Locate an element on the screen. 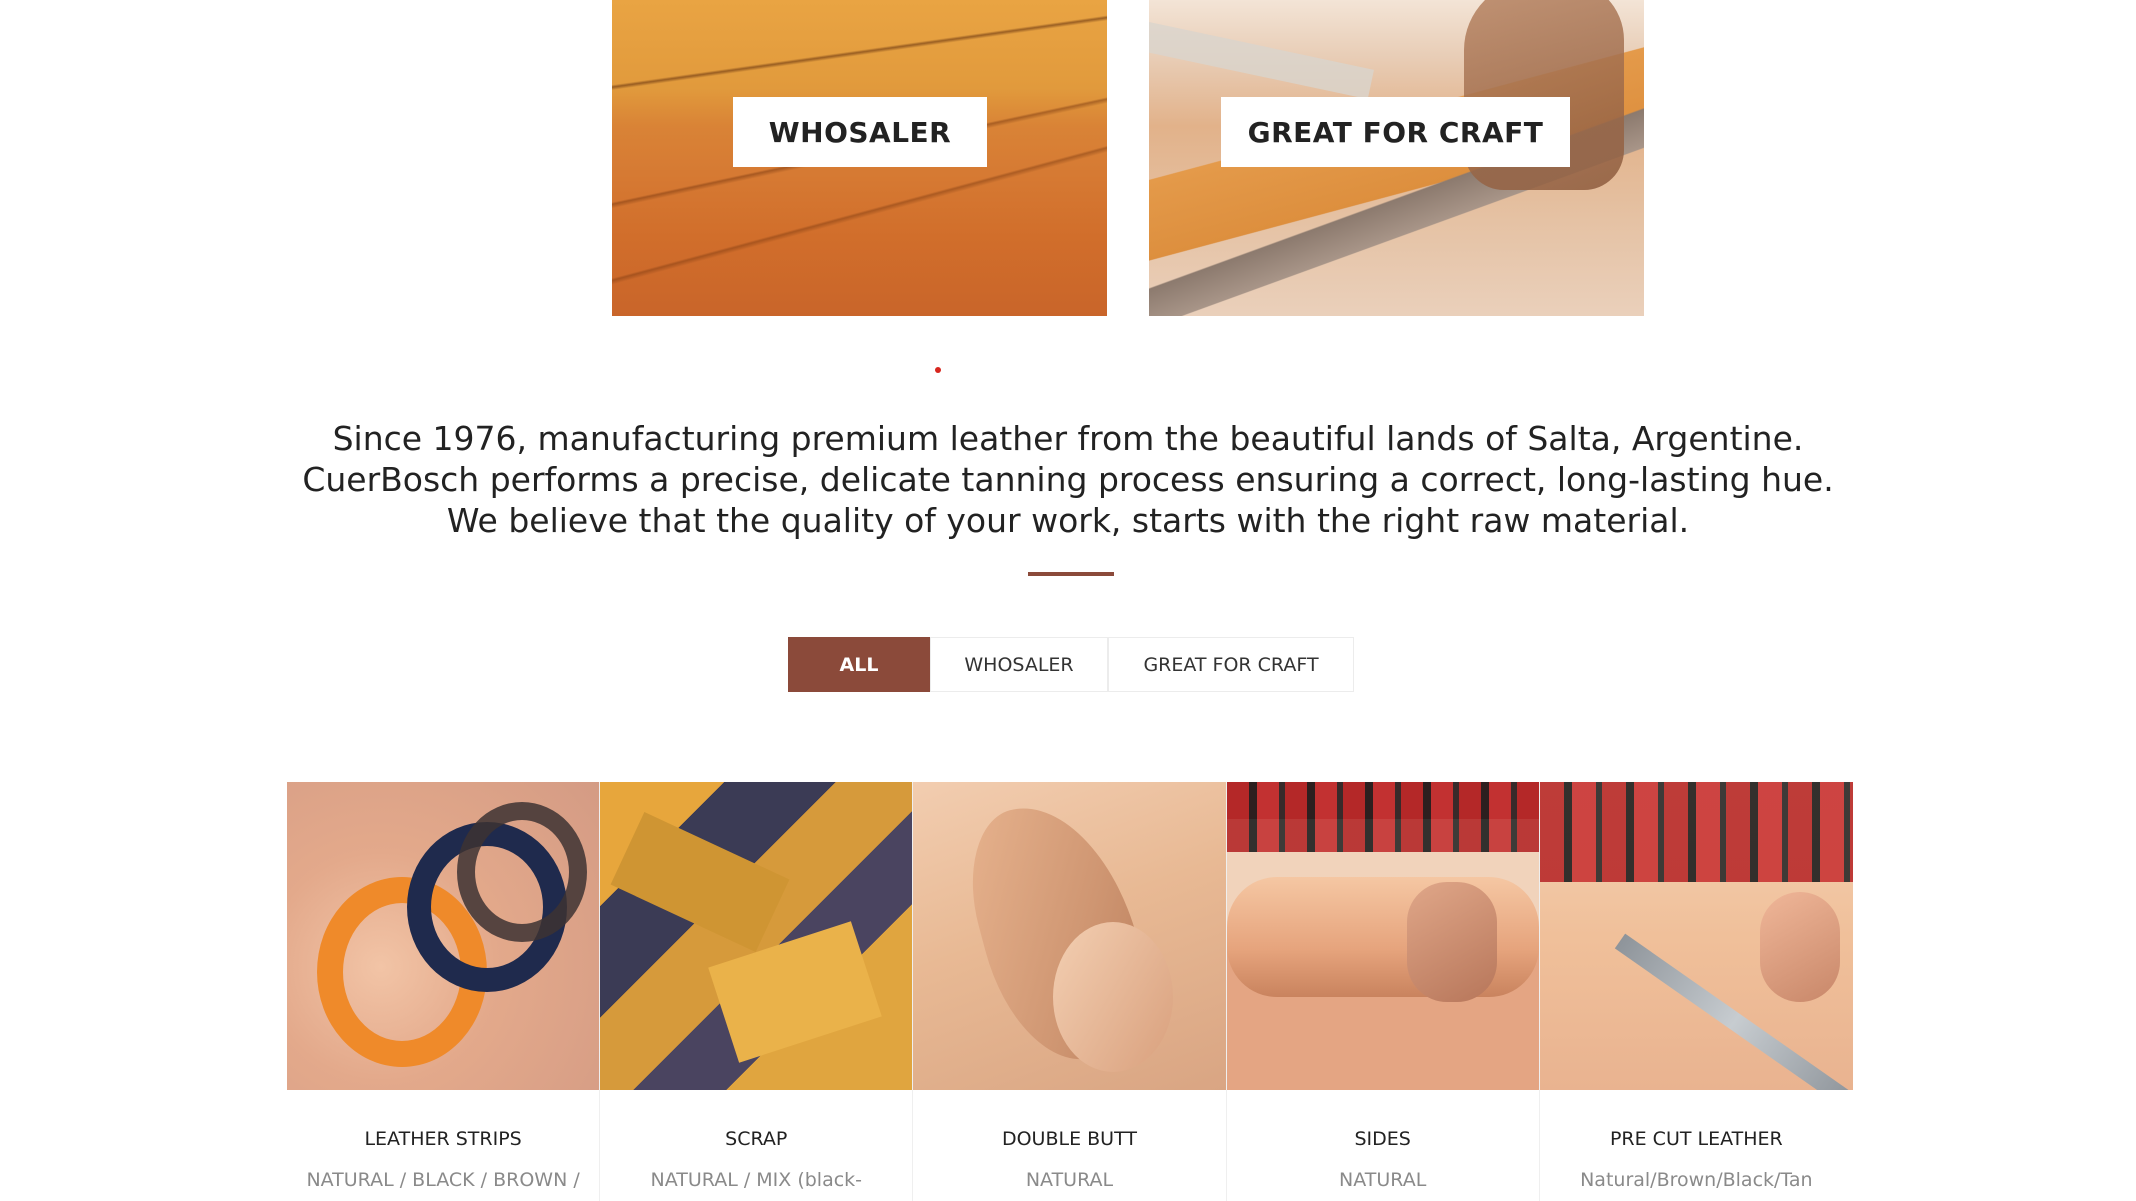 This screenshot has width=2136, height=1201. product-name: PRE CUT LEATHER is located at coordinates (1696, 1139).